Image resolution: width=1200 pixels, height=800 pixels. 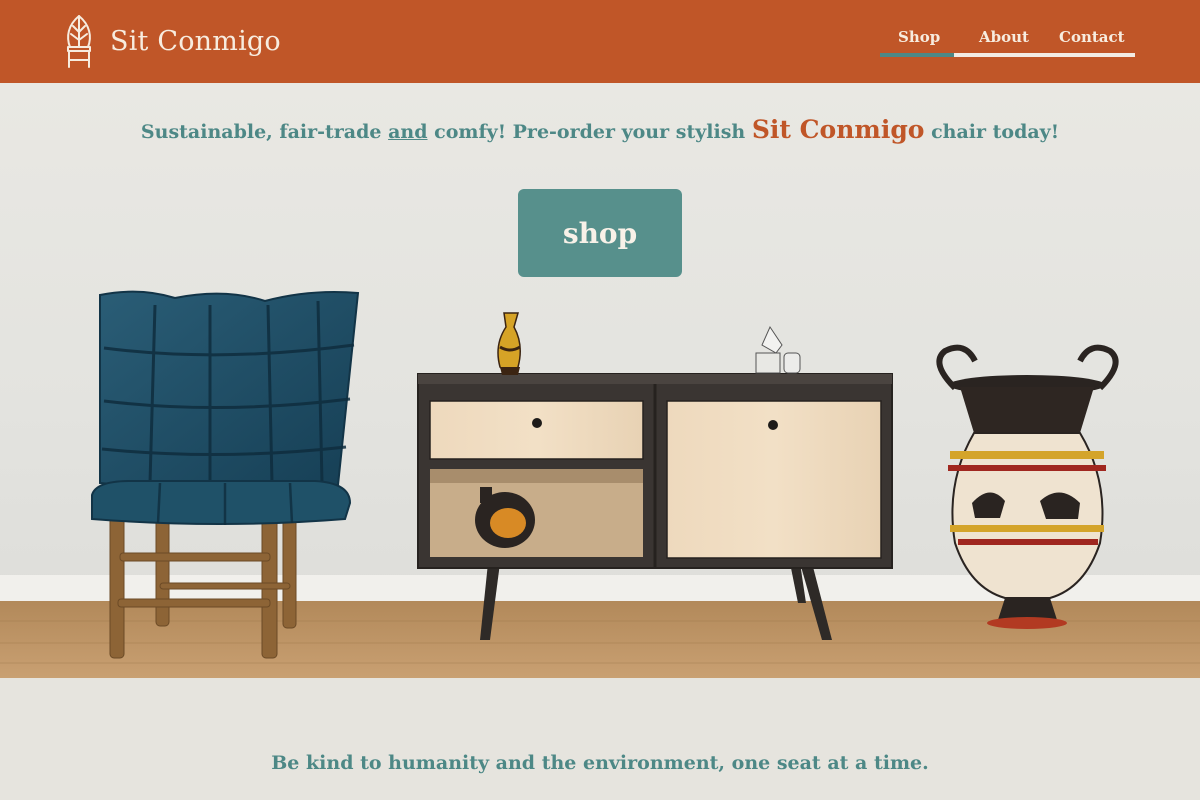 I want to click on nav-about: About, so click(x=1004, y=37).